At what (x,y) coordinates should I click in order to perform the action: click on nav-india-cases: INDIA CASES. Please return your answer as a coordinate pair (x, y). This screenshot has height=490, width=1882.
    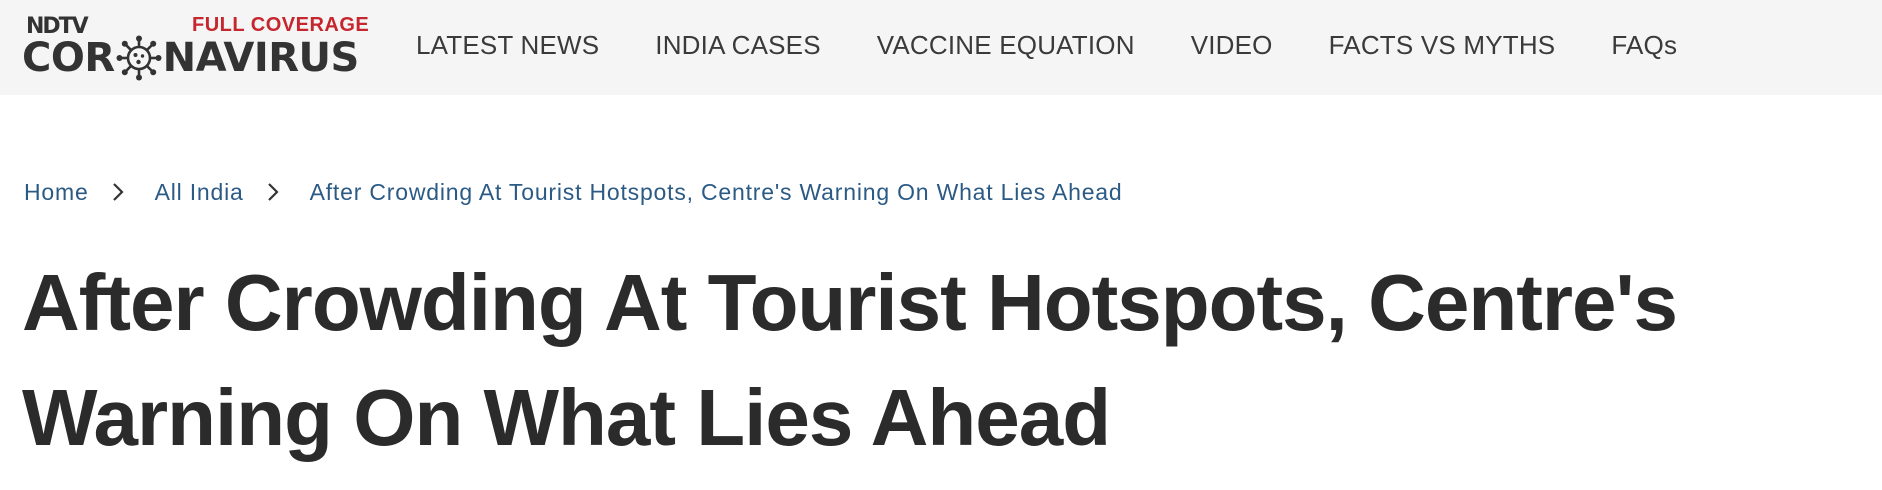
    Looking at the image, I should click on (737, 45).